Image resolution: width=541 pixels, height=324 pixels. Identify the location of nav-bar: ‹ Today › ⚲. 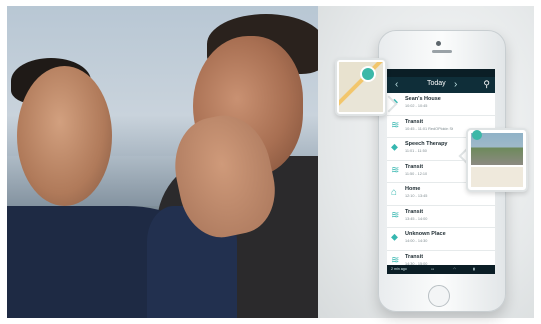
(441, 85).